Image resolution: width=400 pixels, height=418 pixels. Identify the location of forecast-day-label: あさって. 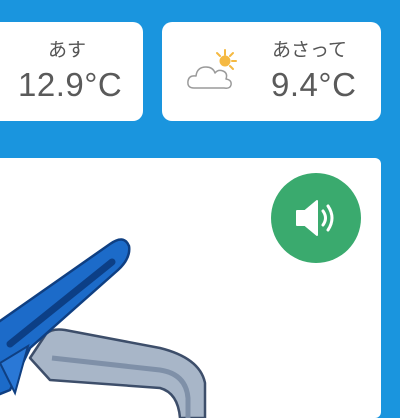
(310, 50).